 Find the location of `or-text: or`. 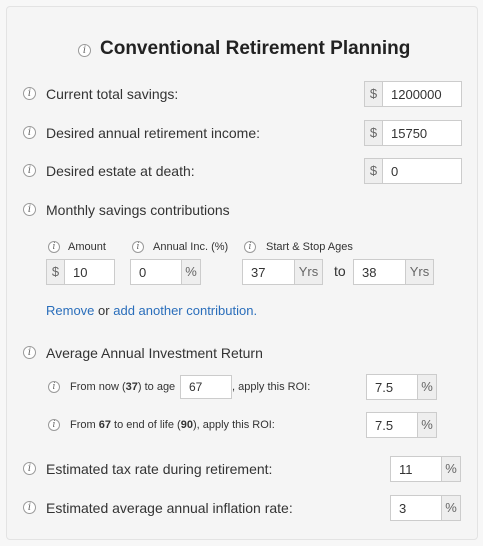

or-text: or is located at coordinates (104, 310).